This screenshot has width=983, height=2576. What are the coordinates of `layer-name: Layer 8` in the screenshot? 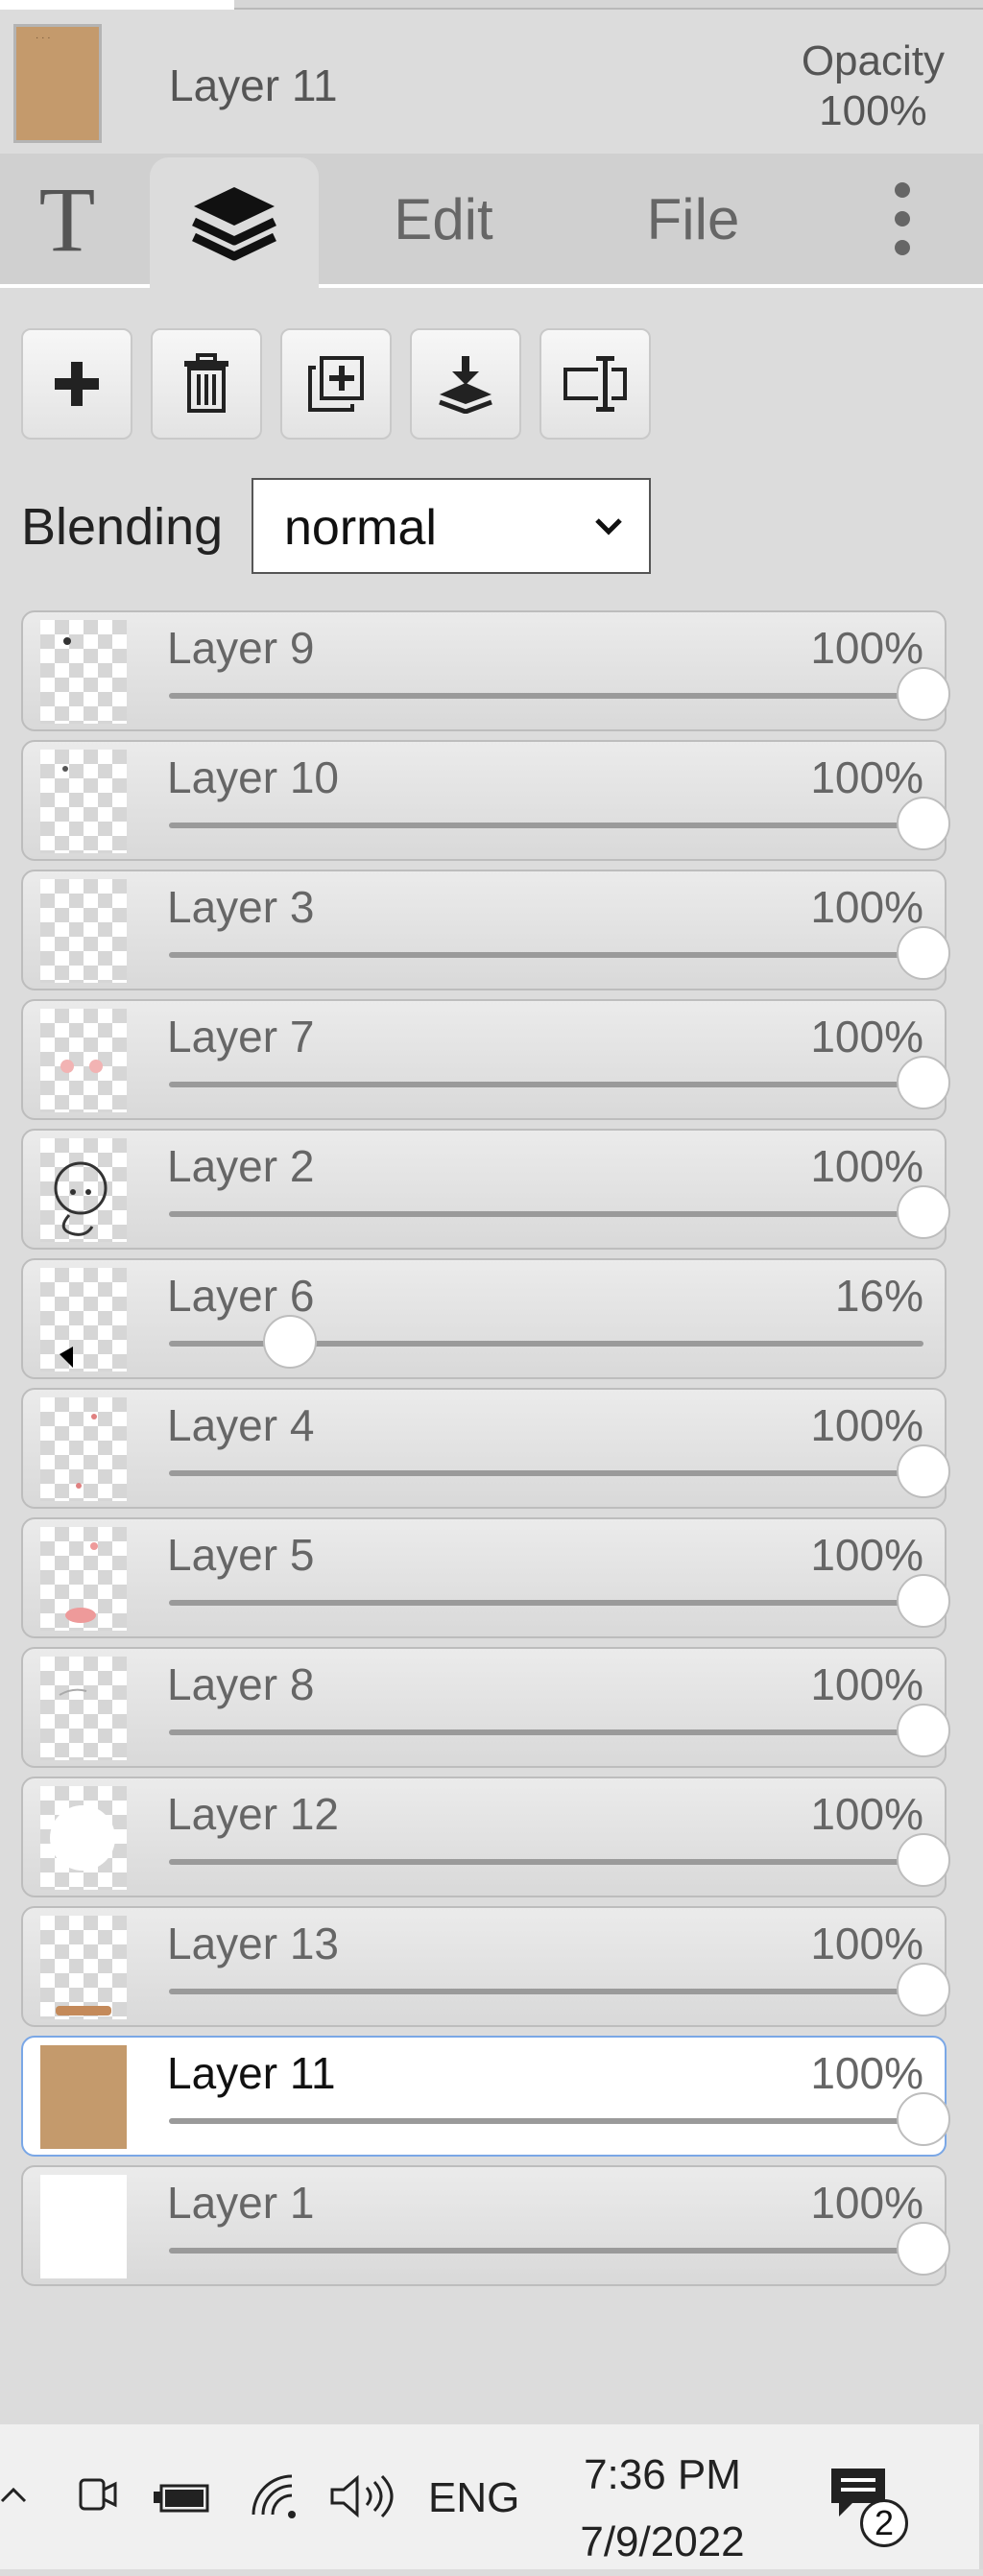 It's located at (241, 1684).